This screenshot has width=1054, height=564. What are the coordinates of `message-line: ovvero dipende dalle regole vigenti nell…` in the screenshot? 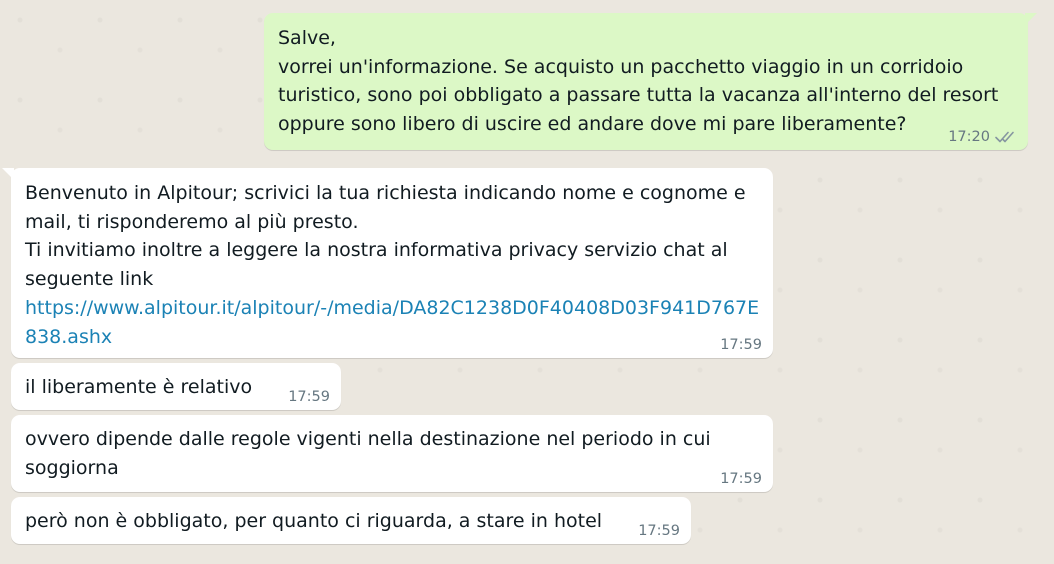 It's located at (368, 439).